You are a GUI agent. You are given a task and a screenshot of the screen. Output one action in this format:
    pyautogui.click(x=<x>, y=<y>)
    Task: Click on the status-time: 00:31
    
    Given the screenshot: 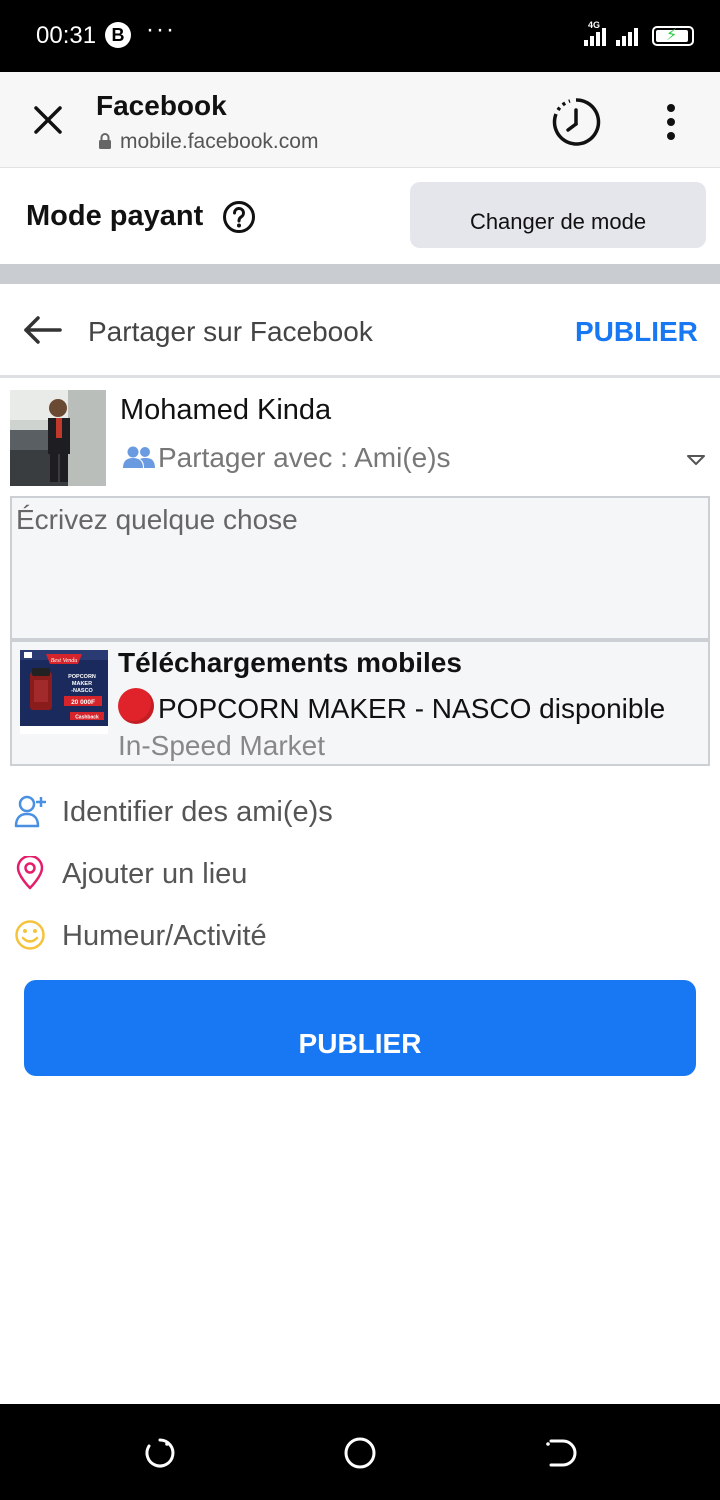 What is the action you would take?
    pyautogui.click(x=66, y=35)
    